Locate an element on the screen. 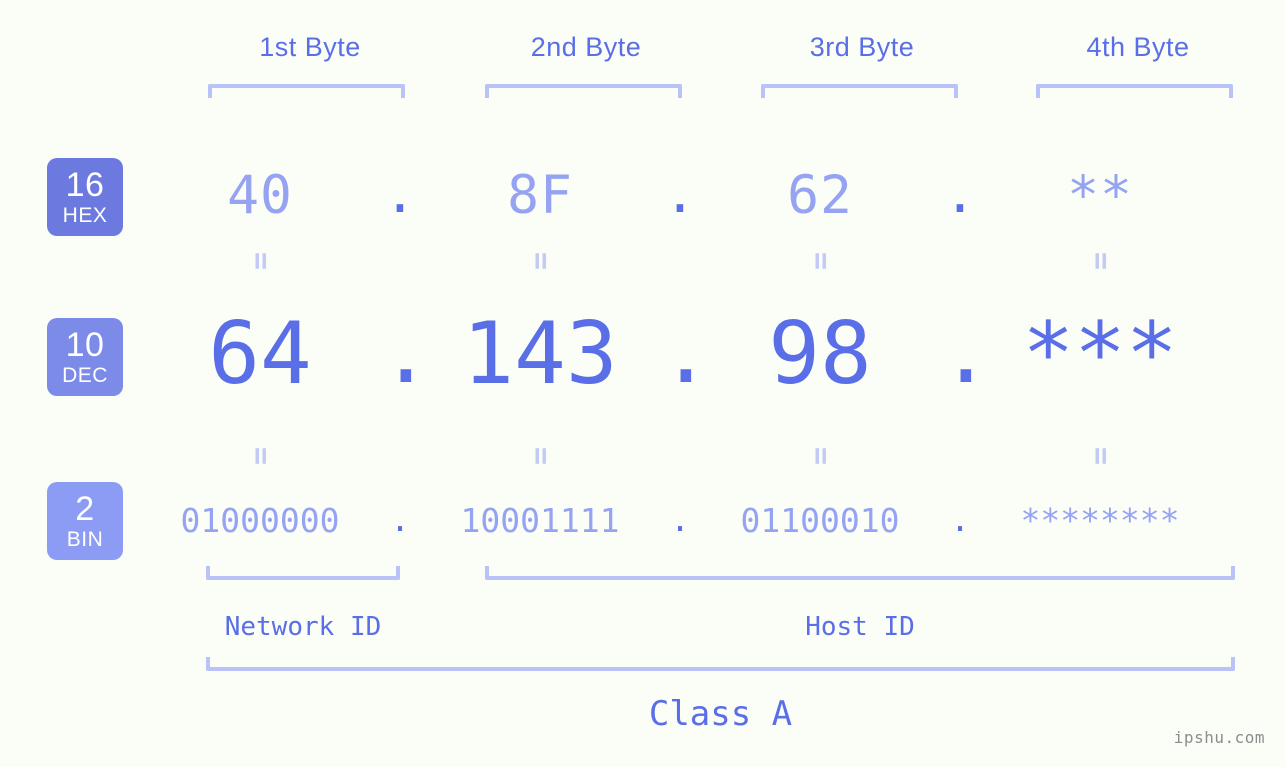 This screenshot has width=1285, height=767. equals-connector-8: = is located at coordinates (1100, 456).